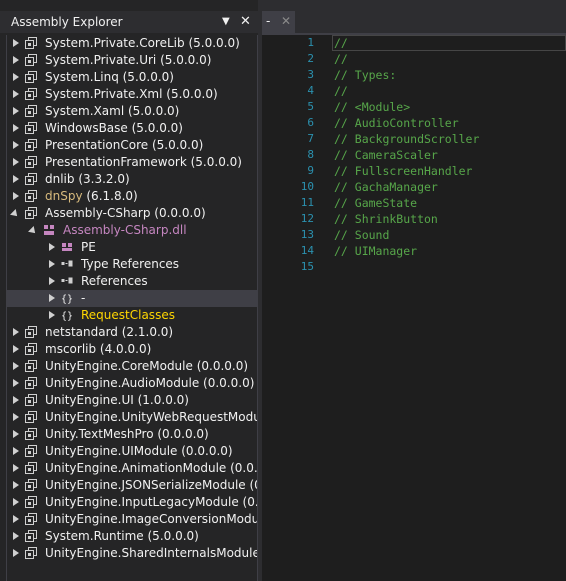 This screenshot has height=581, width=566. I want to click on tree-item: mscorlib (4.0.0.0), so click(132, 349).